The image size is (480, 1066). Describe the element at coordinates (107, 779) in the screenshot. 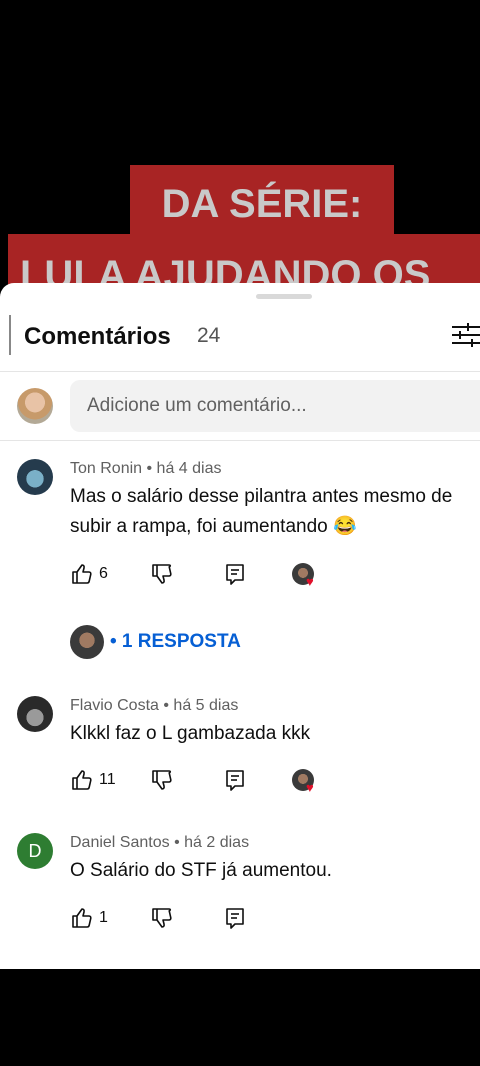

I see `like-count: 11` at that location.